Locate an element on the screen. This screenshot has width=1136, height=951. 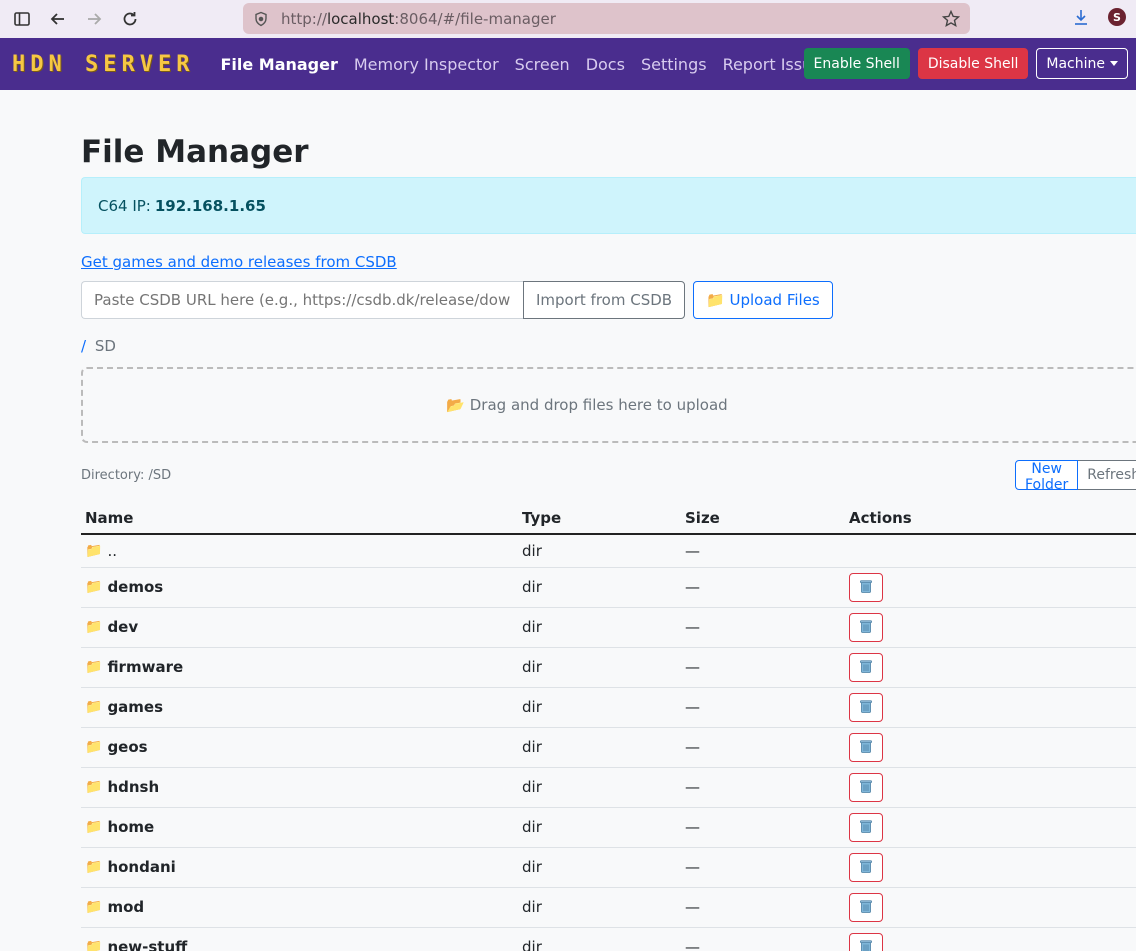
shield-icon is located at coordinates (261, 18).